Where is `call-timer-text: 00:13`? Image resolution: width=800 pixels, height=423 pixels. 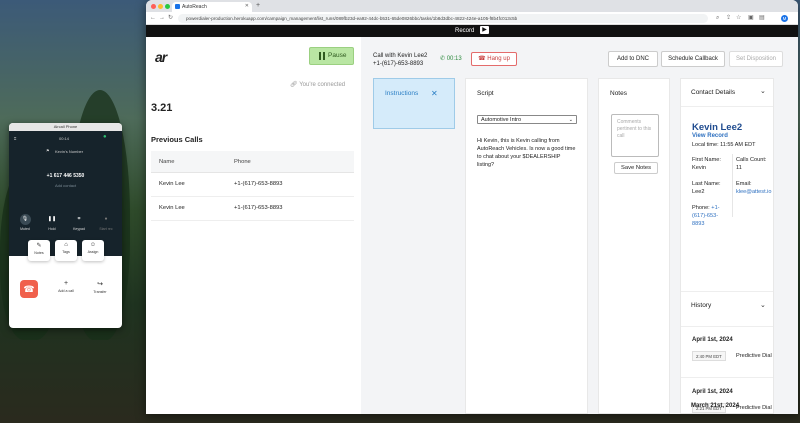 call-timer-text: 00:13 is located at coordinates (454, 59).